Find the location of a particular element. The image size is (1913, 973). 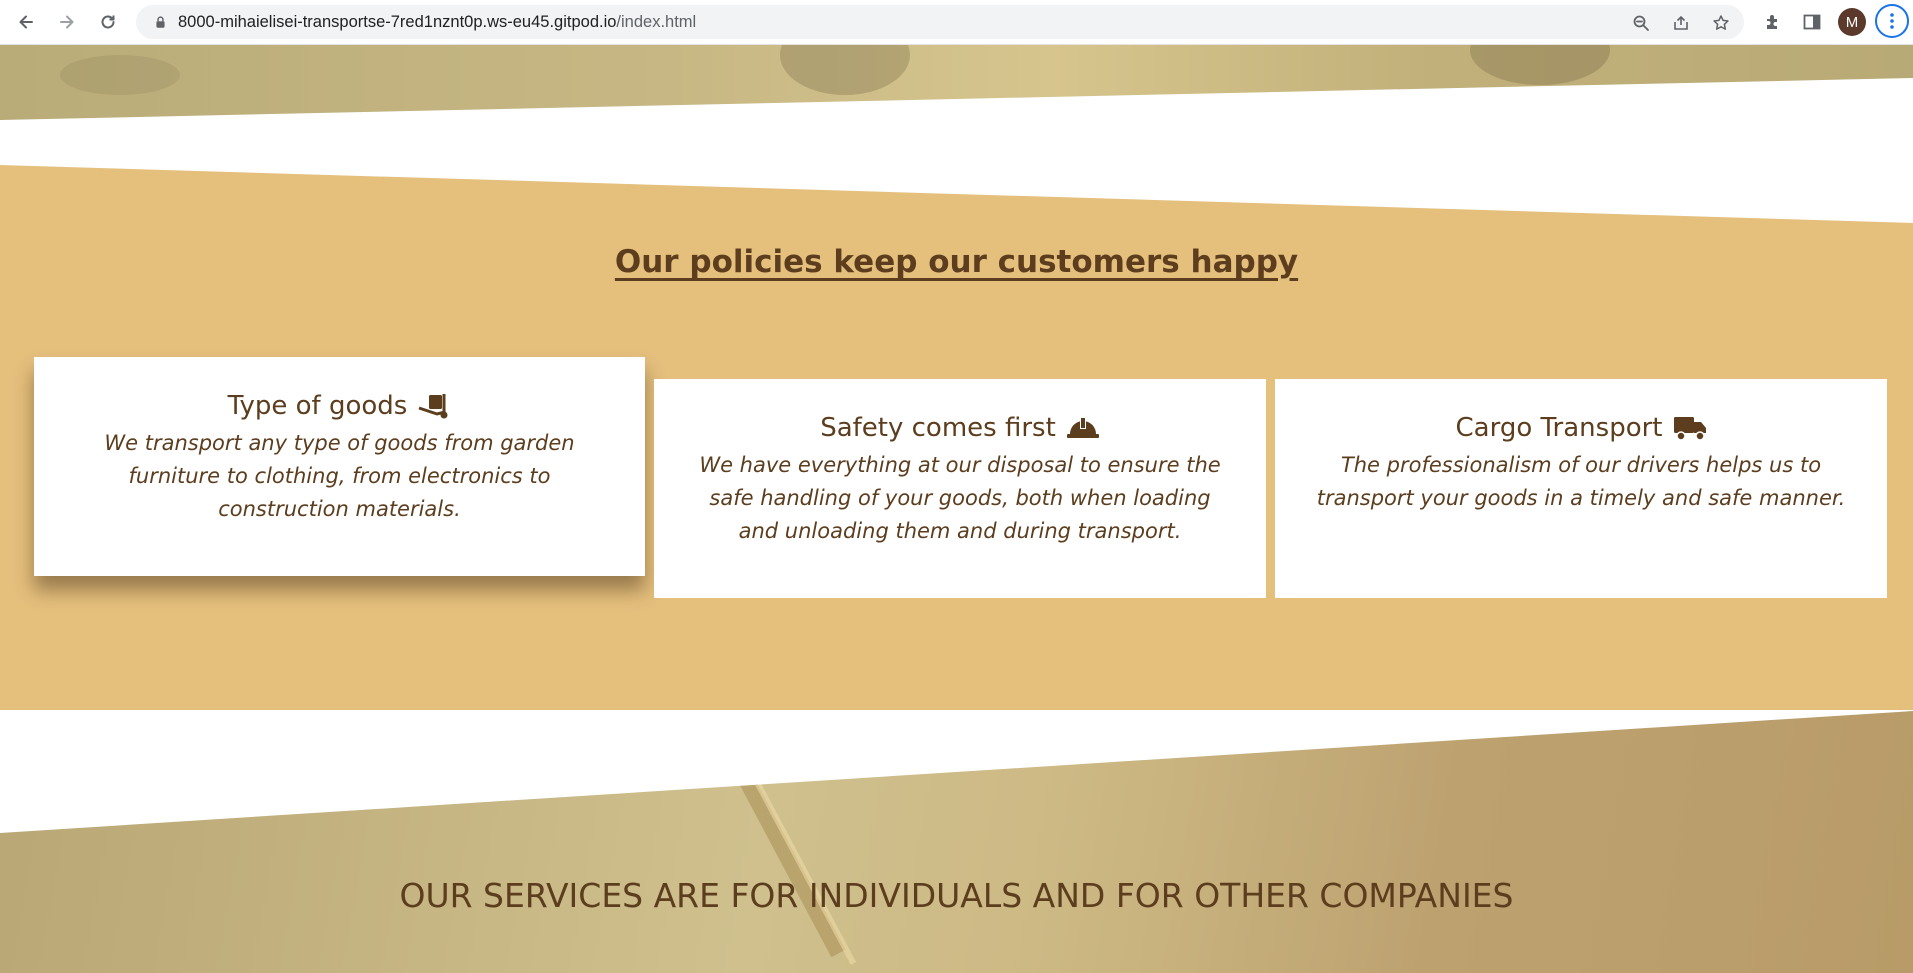

dolly-icon is located at coordinates (433, 406).